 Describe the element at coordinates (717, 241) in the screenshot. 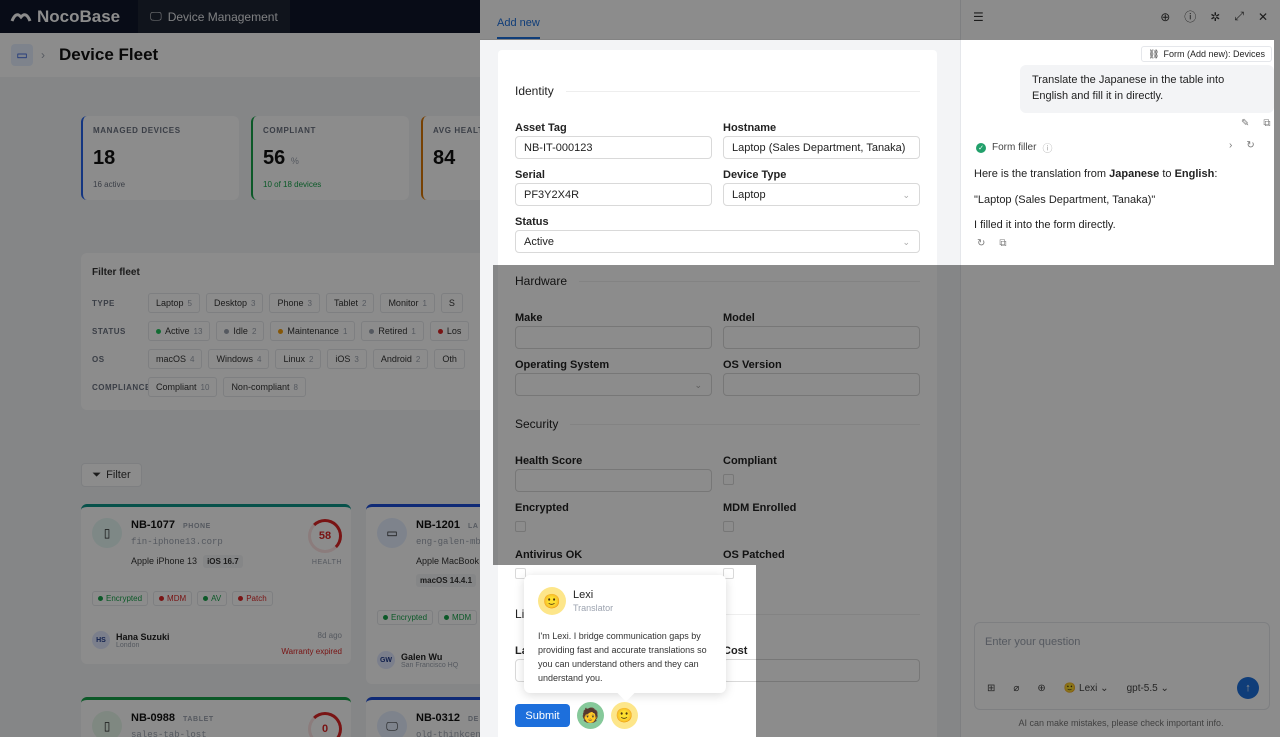

I see `status-select: Active ⌄` at that location.